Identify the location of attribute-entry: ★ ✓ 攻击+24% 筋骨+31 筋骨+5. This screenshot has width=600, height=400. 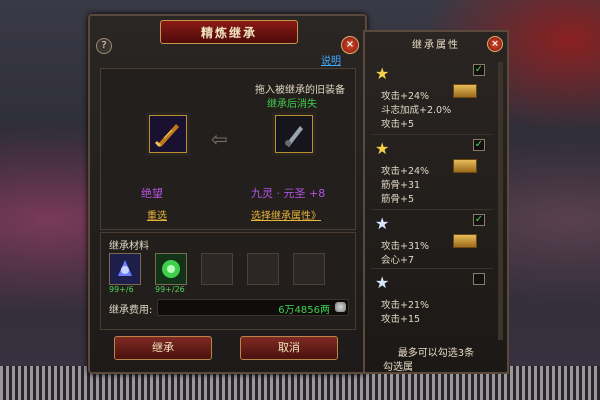
(432, 172).